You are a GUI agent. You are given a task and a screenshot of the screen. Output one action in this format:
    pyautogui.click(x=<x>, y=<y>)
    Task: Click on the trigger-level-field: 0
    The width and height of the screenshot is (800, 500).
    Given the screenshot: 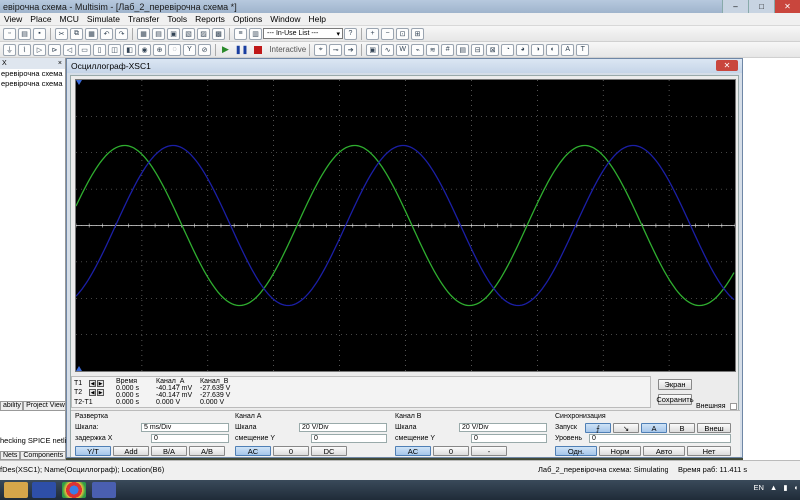 What is the action you would take?
    pyautogui.click(x=660, y=438)
    